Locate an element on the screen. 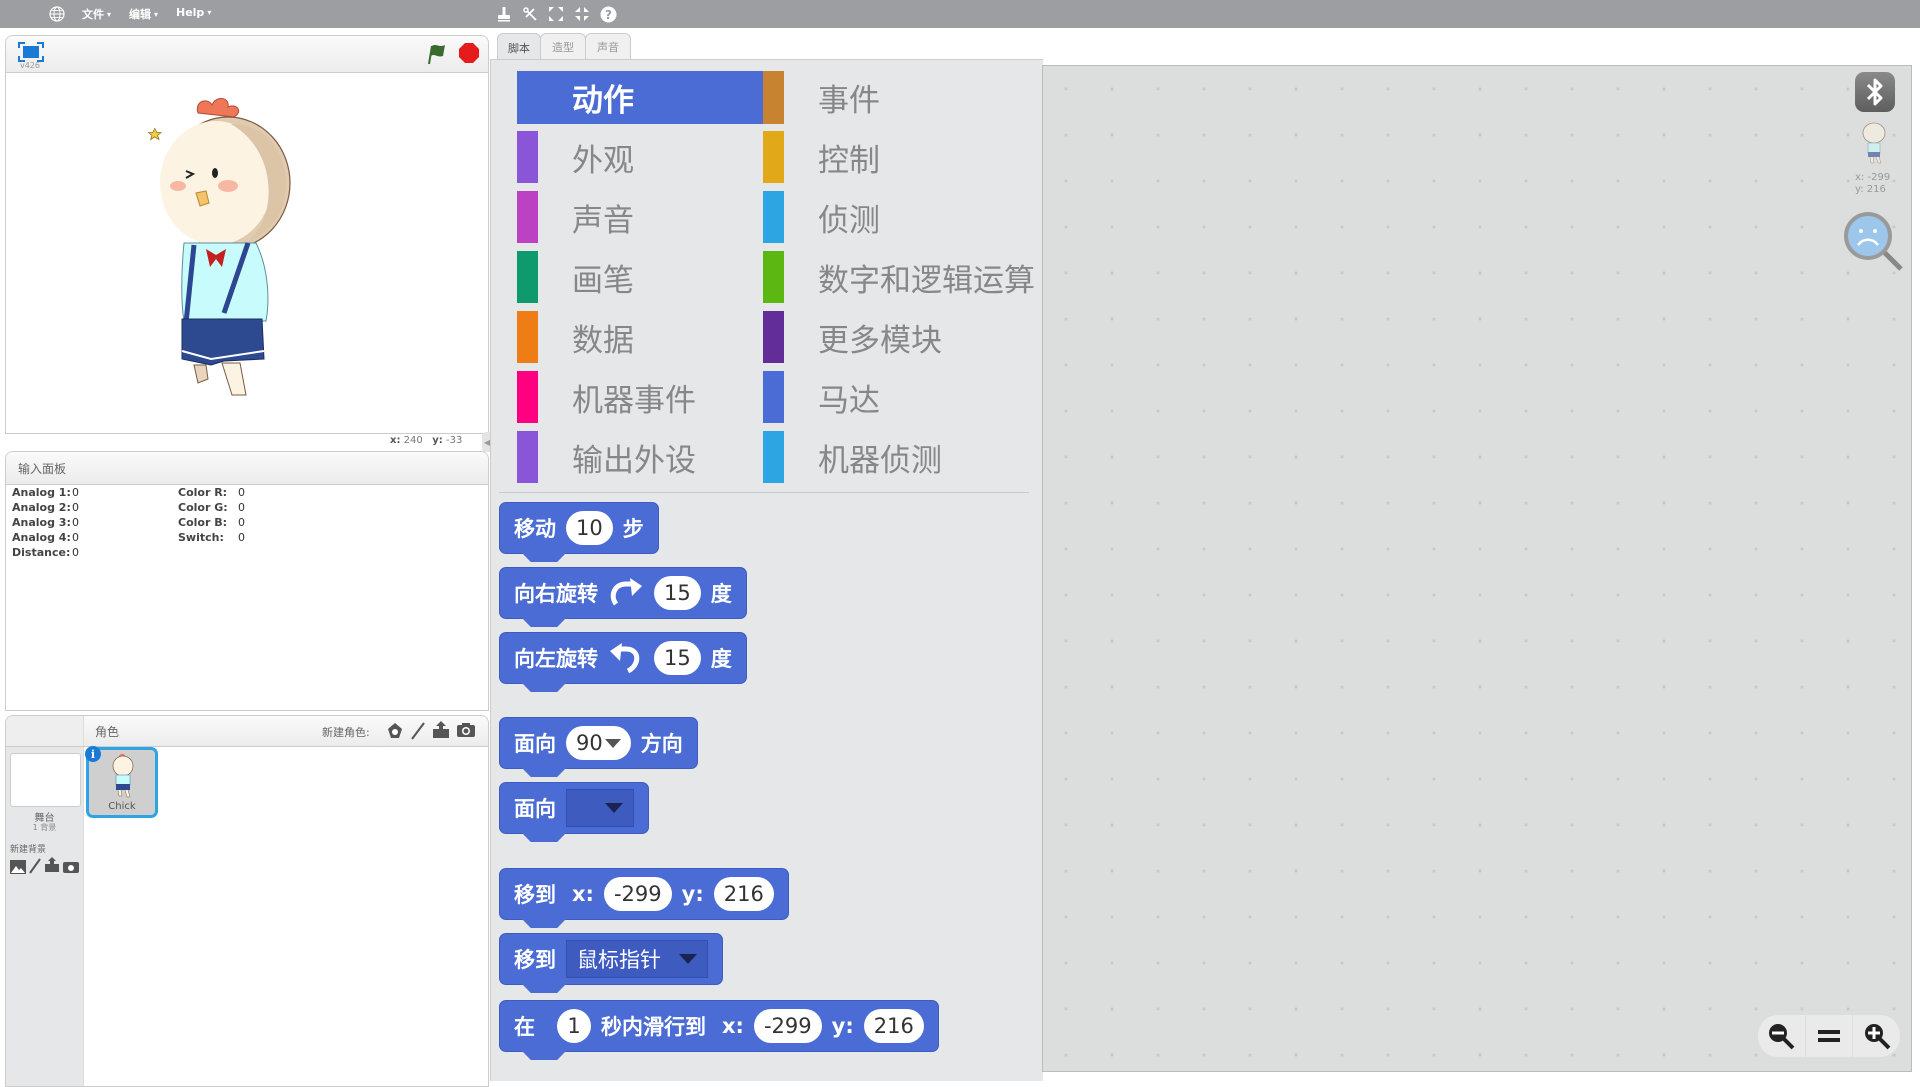  menu-help: Help ▾ is located at coordinates (193, 12).